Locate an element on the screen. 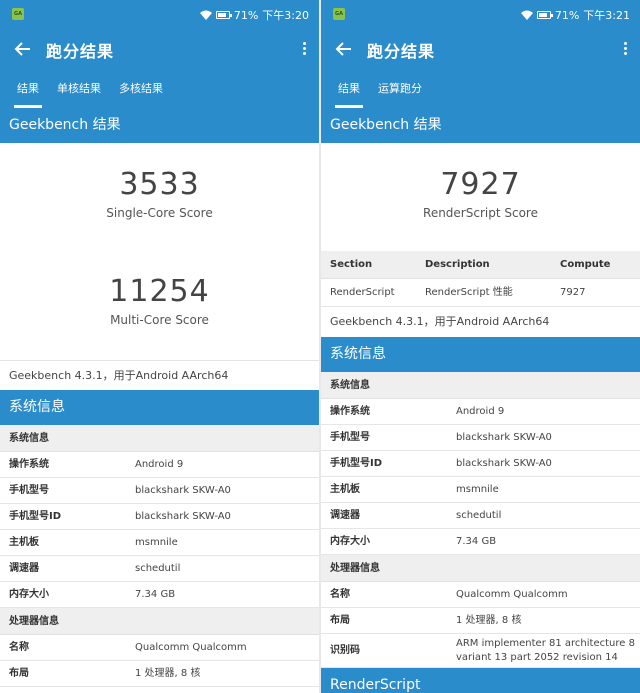 The image size is (640, 693). table-row: 手机型号ID blackshark SKW-A0 is located at coordinates (159, 517).